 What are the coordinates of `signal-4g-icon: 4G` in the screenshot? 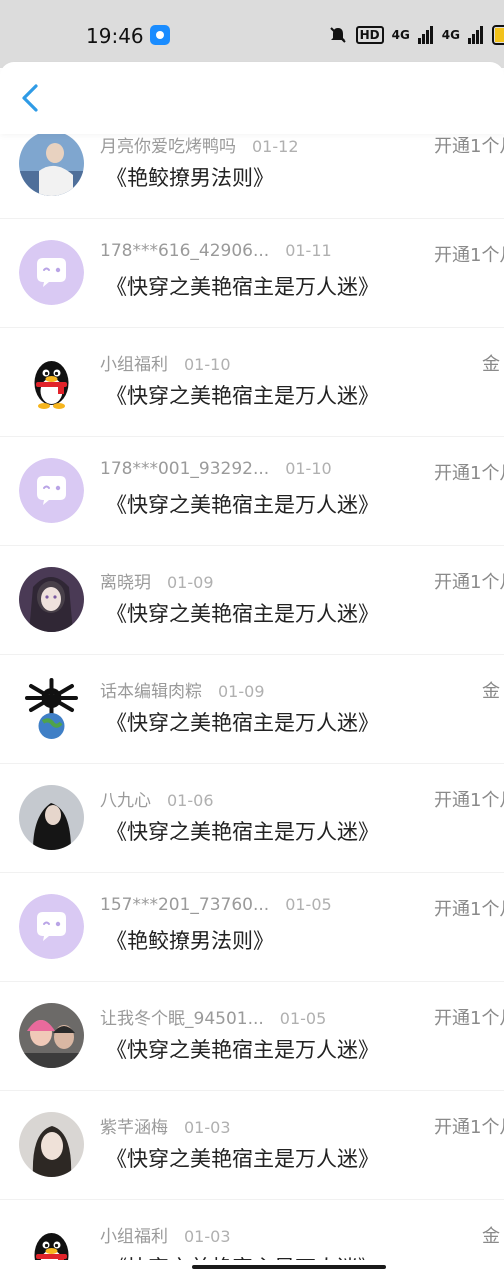 It's located at (400, 35).